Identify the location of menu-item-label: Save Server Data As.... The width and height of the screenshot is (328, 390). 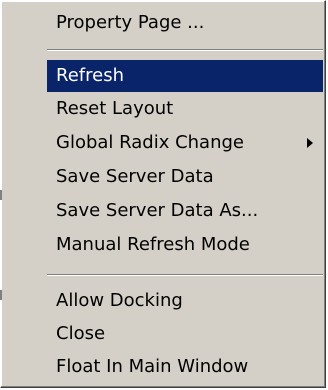
(157, 210).